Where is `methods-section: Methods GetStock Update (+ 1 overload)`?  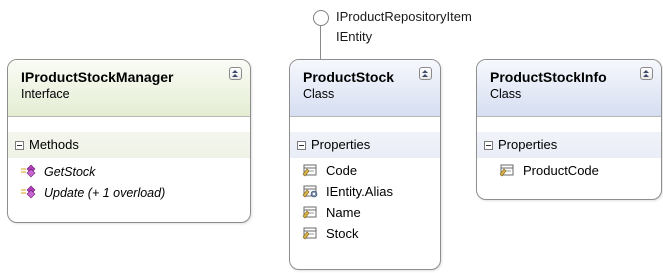
methods-section: Methods GetStock Update (+ 1 overload) is located at coordinates (129, 167).